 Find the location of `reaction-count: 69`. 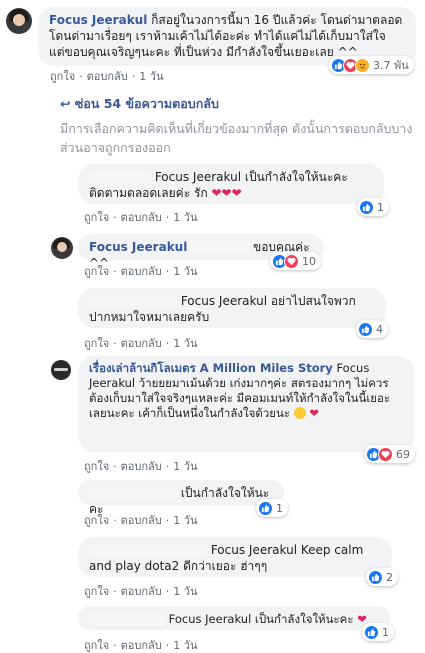

reaction-count: 69 is located at coordinates (403, 454).